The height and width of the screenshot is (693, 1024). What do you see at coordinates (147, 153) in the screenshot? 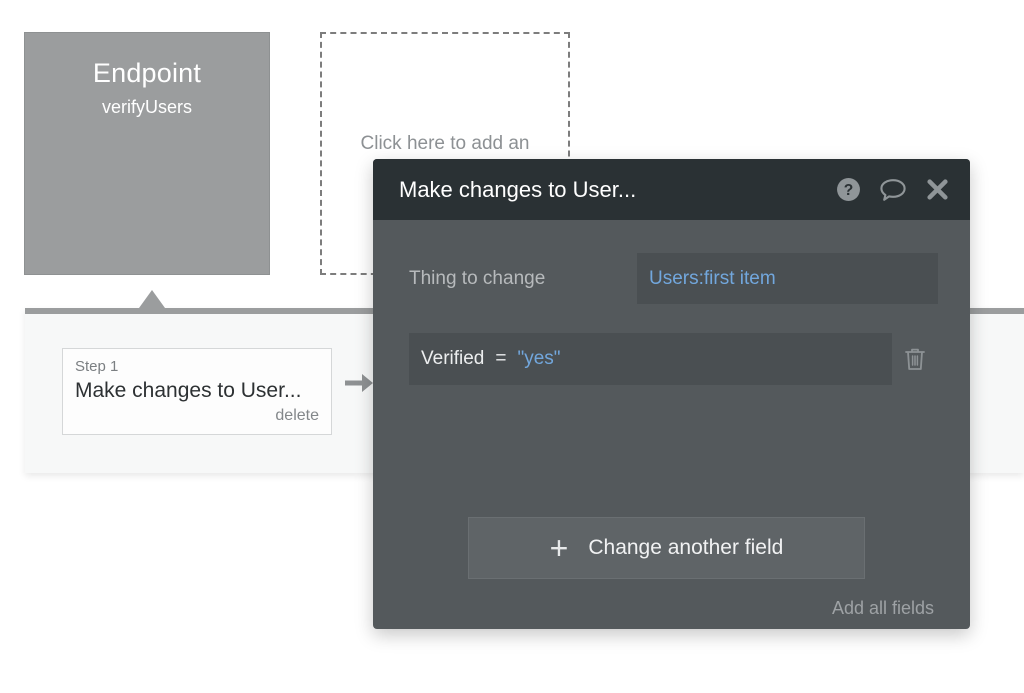
I see `endpoint-node: Endpoint verifyUsers` at bounding box center [147, 153].